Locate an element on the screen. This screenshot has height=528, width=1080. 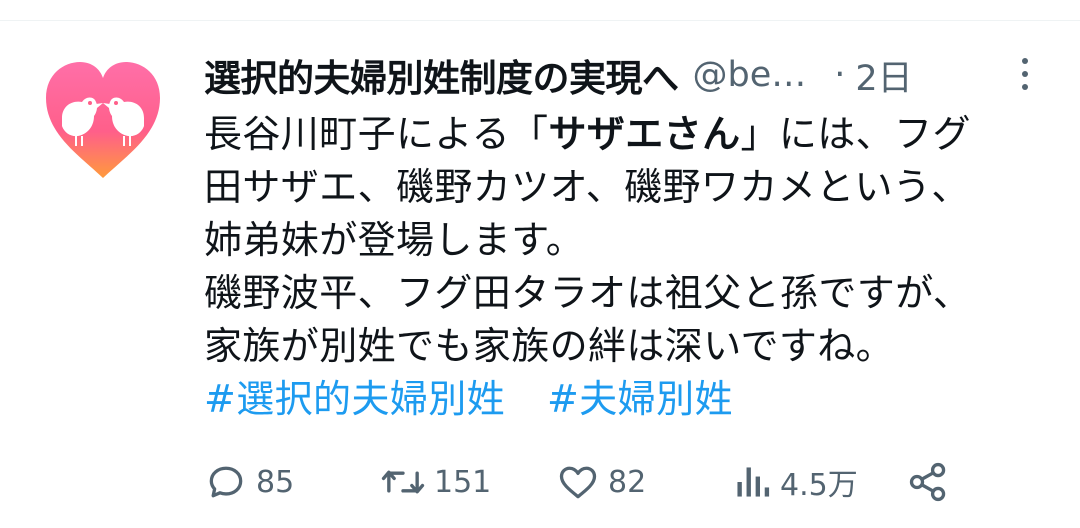
reply-icon is located at coordinates (226, 482).